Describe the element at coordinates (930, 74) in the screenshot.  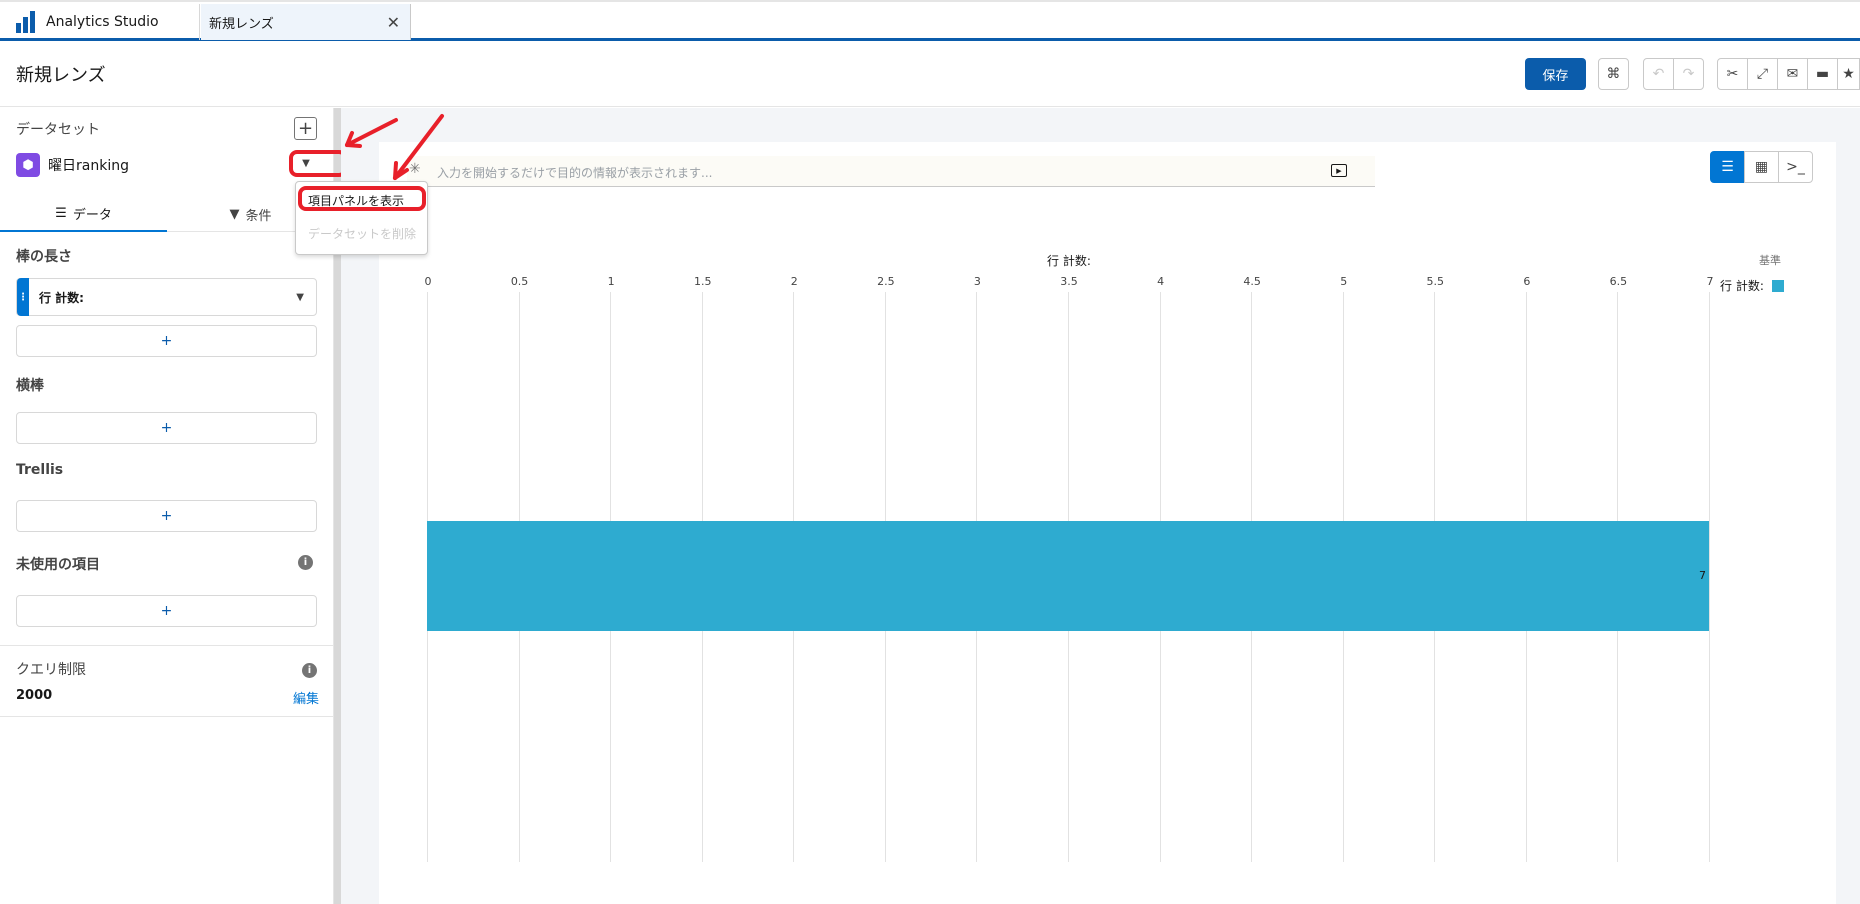
I see `page-header: 新規レンズ 保存 ⌘ ↶ ↷ ✂ ⤢ ✉ ▬ ★` at that location.